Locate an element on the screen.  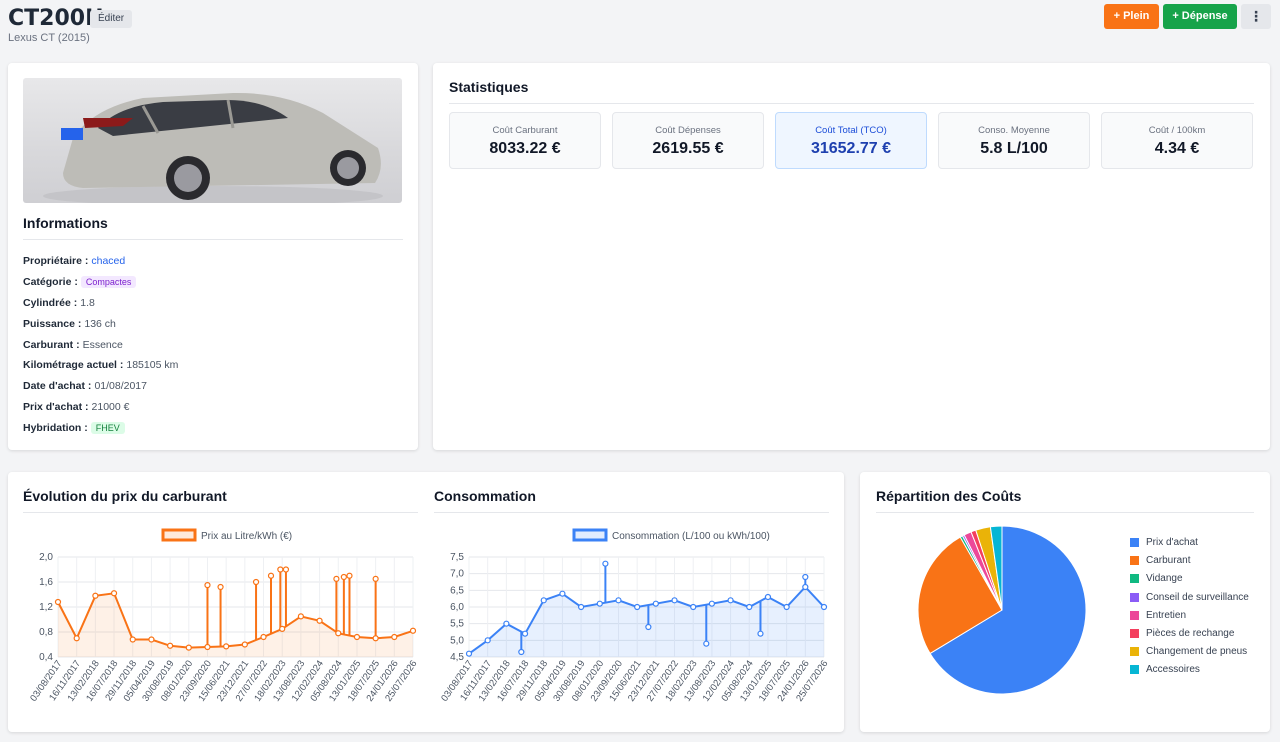
pie-legend-item: Carburant is located at coordinates (1160, 560).